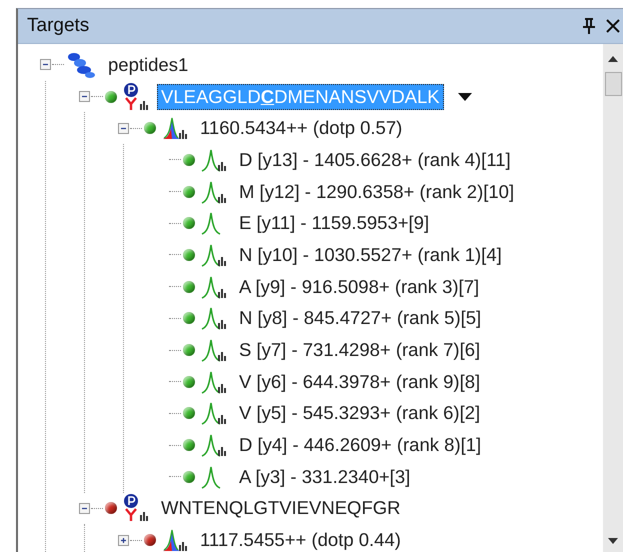 This screenshot has height=552, width=623. Describe the element at coordinates (300, 539) in the screenshot. I see `tree-item: 1117.5455++ (dotp 0.44)` at that location.